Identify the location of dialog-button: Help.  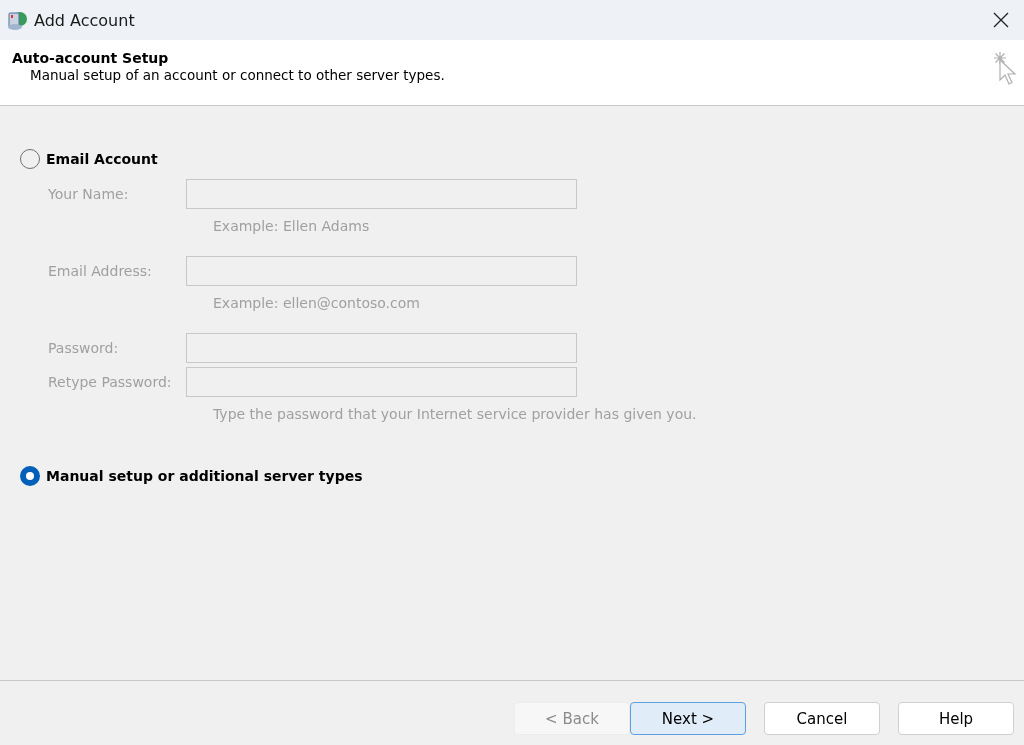
(956, 718).